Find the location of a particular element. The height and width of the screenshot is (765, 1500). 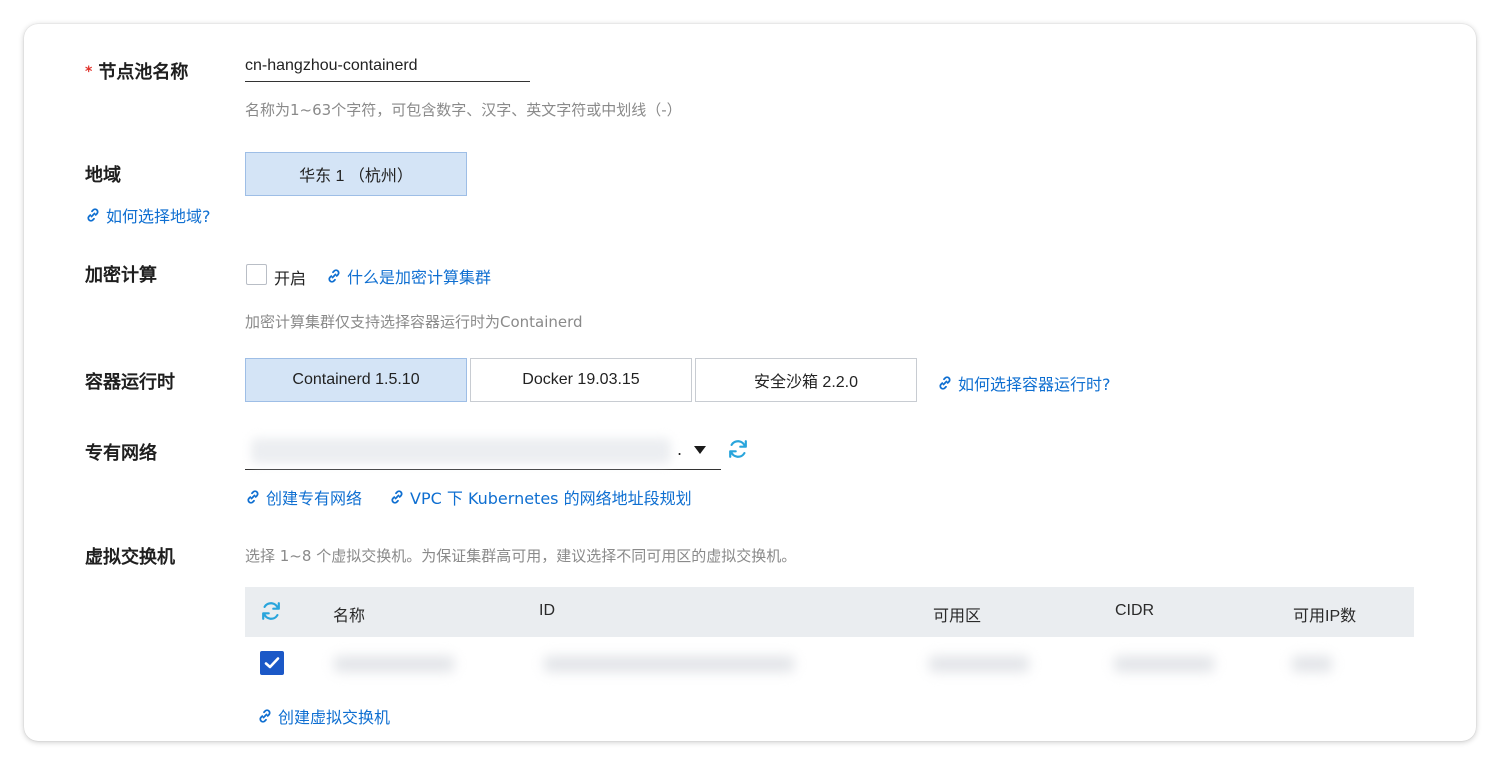

container-runtime-label: 容器运行时 is located at coordinates (130, 382).